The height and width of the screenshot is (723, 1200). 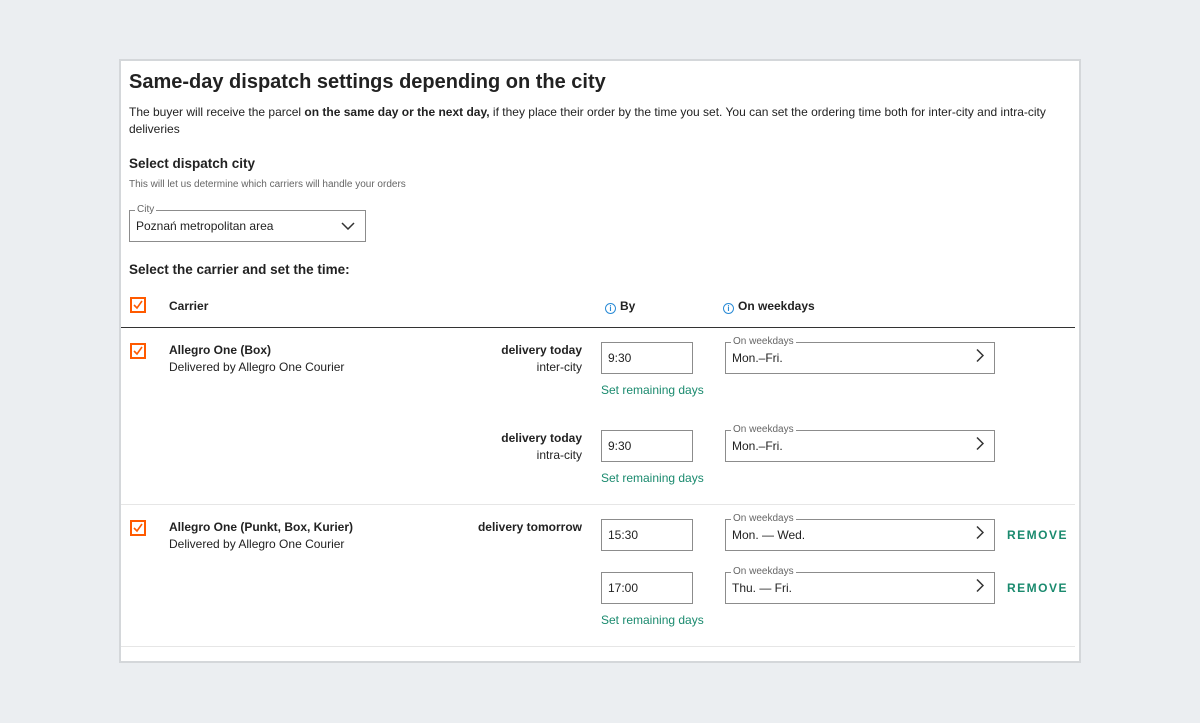 I want to click on city-select: City Poznań metropolitan area, so click(x=247, y=223).